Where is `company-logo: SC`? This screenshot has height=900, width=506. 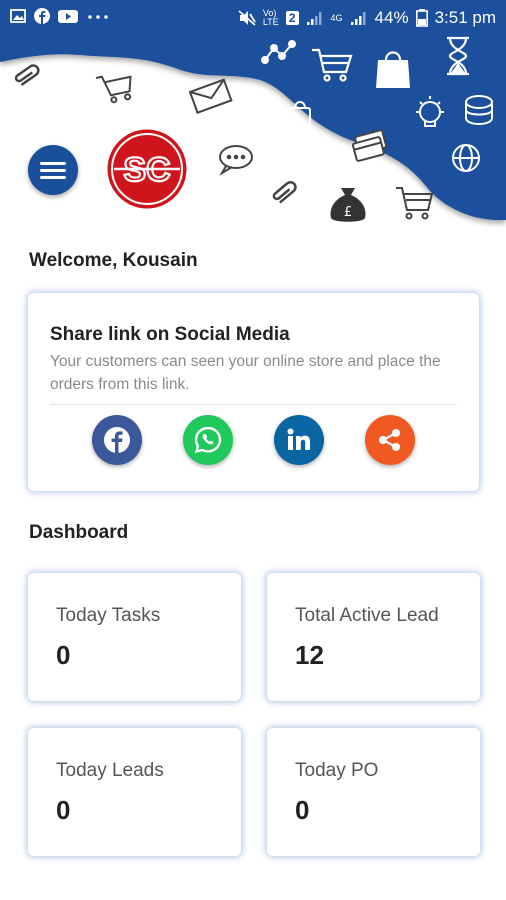 company-logo: SC is located at coordinates (147, 169).